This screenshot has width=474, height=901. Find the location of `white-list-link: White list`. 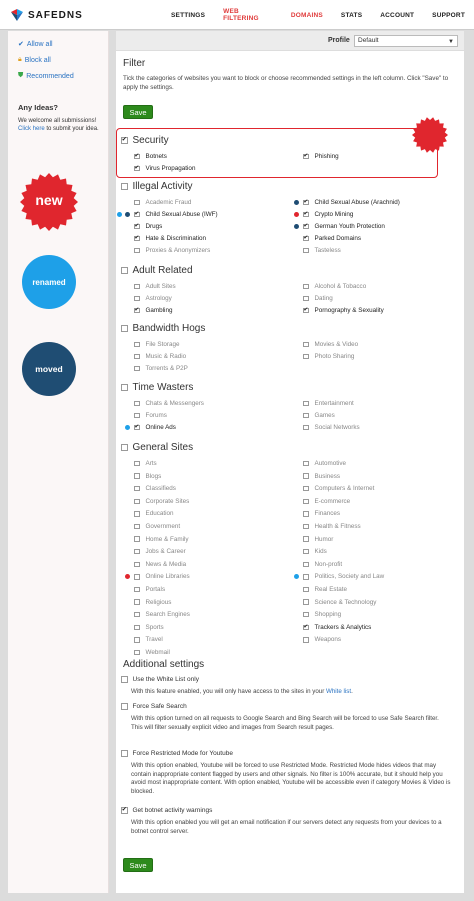

white-list-link: White list is located at coordinates (338, 691).